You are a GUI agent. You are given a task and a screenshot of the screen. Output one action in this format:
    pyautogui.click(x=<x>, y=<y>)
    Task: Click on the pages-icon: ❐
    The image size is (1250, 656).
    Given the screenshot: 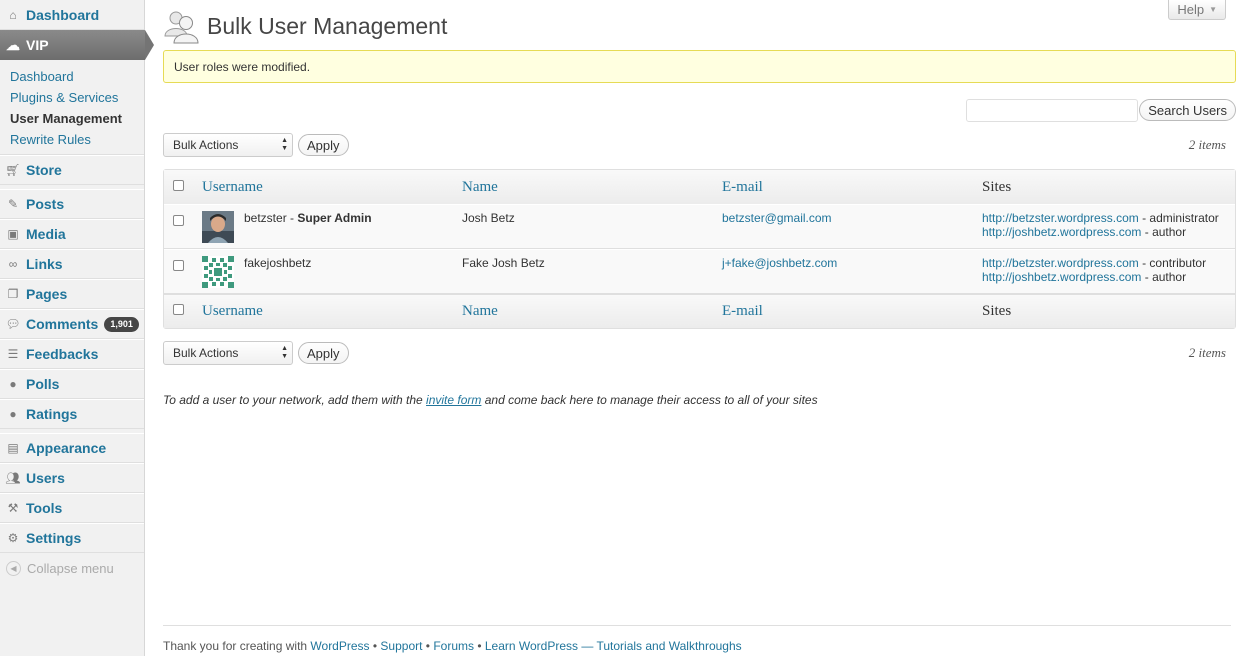 What is the action you would take?
    pyautogui.click(x=13, y=294)
    